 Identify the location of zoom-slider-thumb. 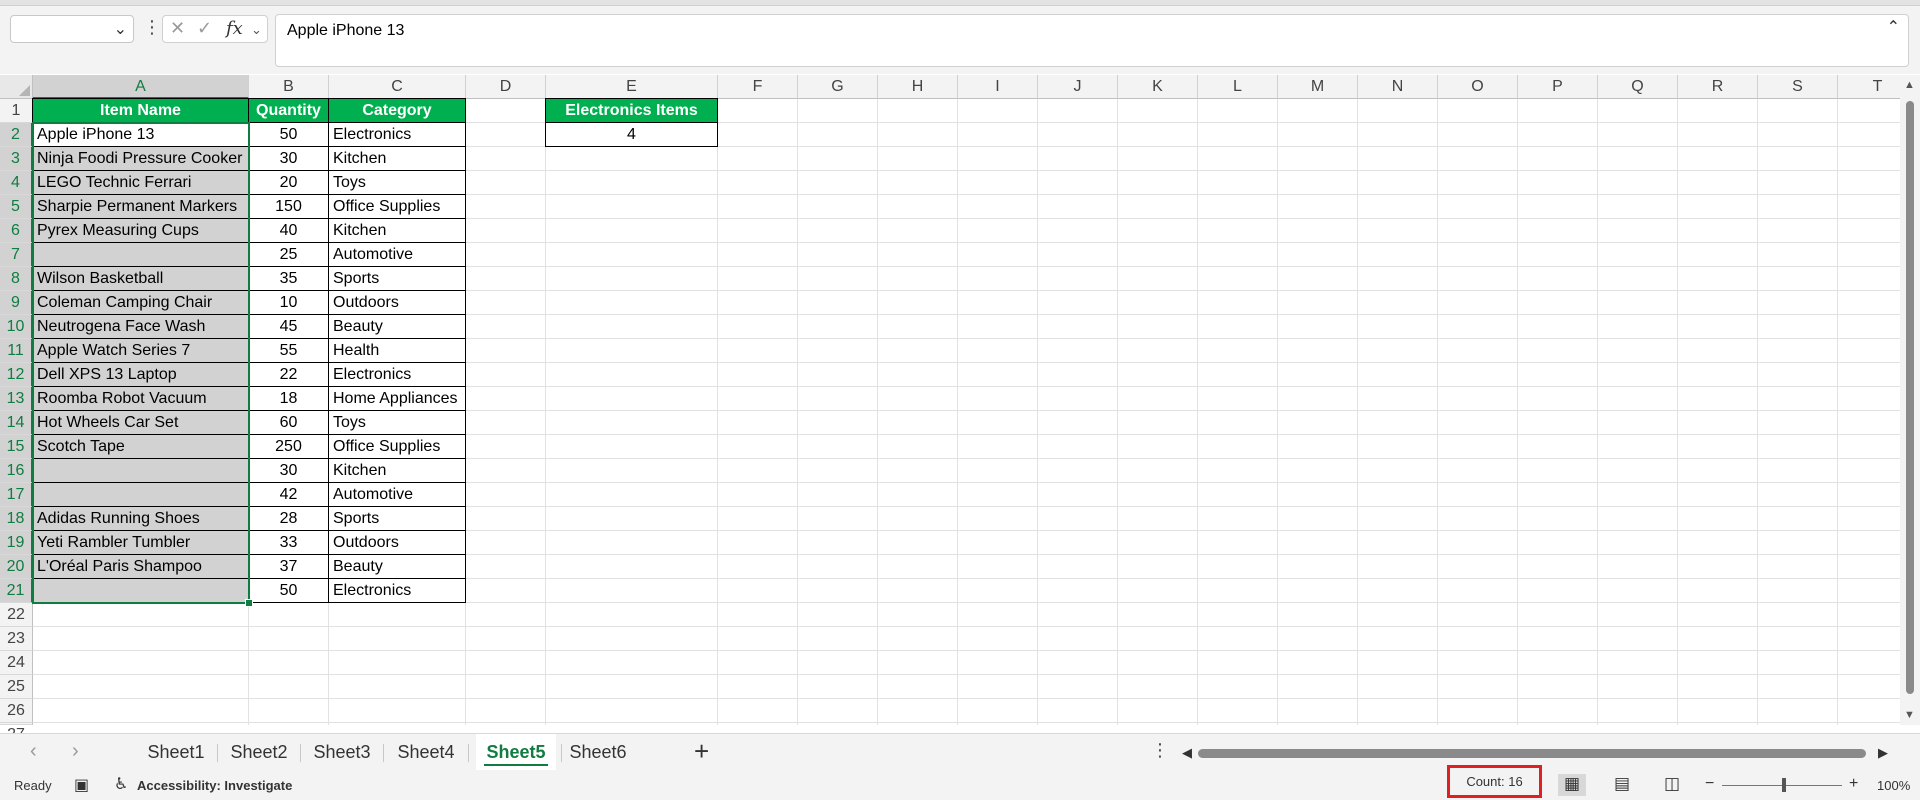
(1784, 785).